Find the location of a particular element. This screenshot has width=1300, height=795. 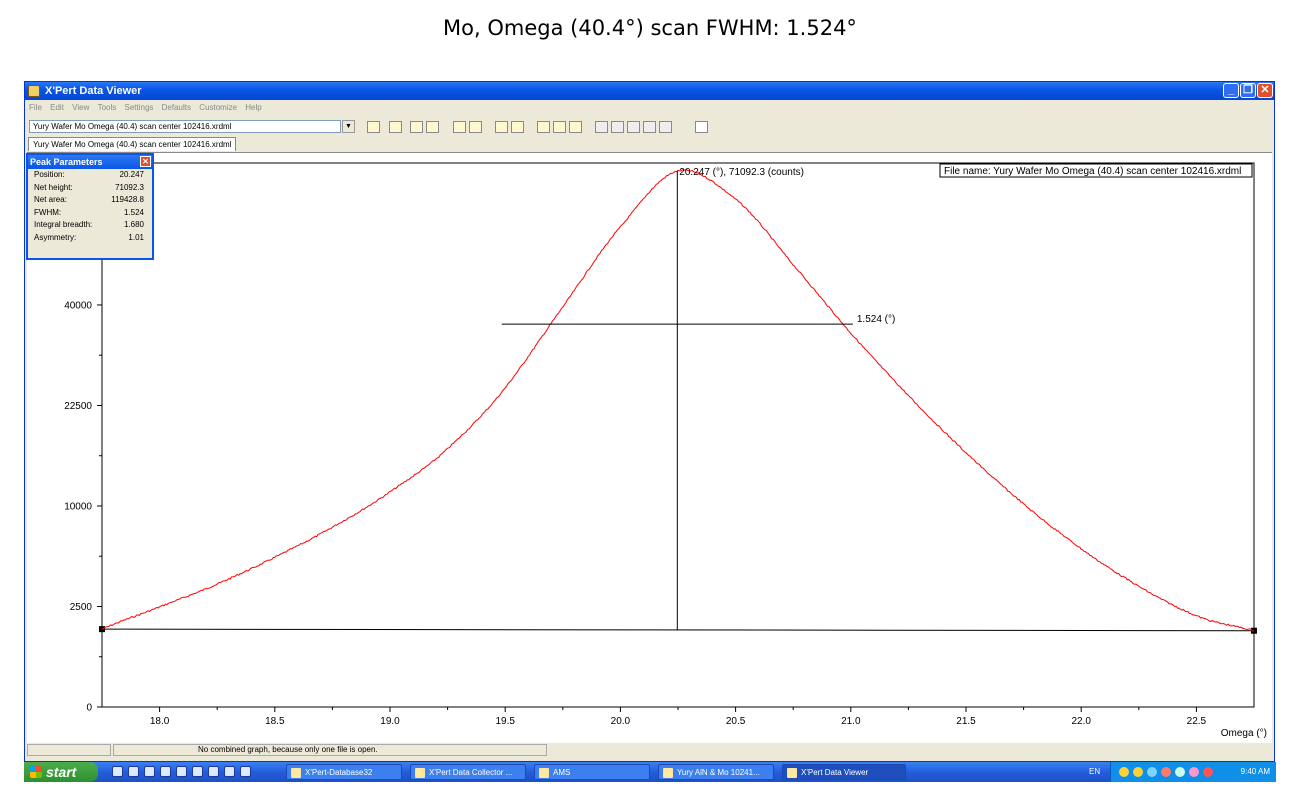

peak-label: FWHM: is located at coordinates (48, 212).